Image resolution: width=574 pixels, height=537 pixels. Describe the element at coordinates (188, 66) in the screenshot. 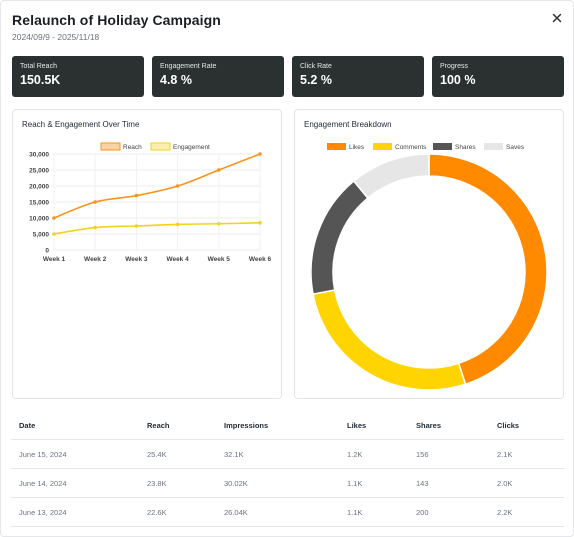

I see `stat-label: Engagement Rate` at that location.